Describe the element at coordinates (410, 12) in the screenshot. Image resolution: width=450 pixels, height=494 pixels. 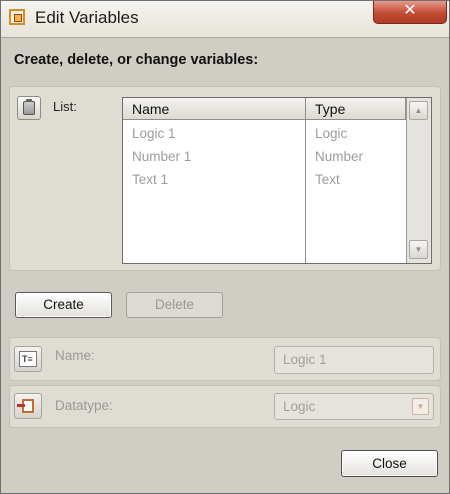
I see `window-close-button: ✕` at that location.